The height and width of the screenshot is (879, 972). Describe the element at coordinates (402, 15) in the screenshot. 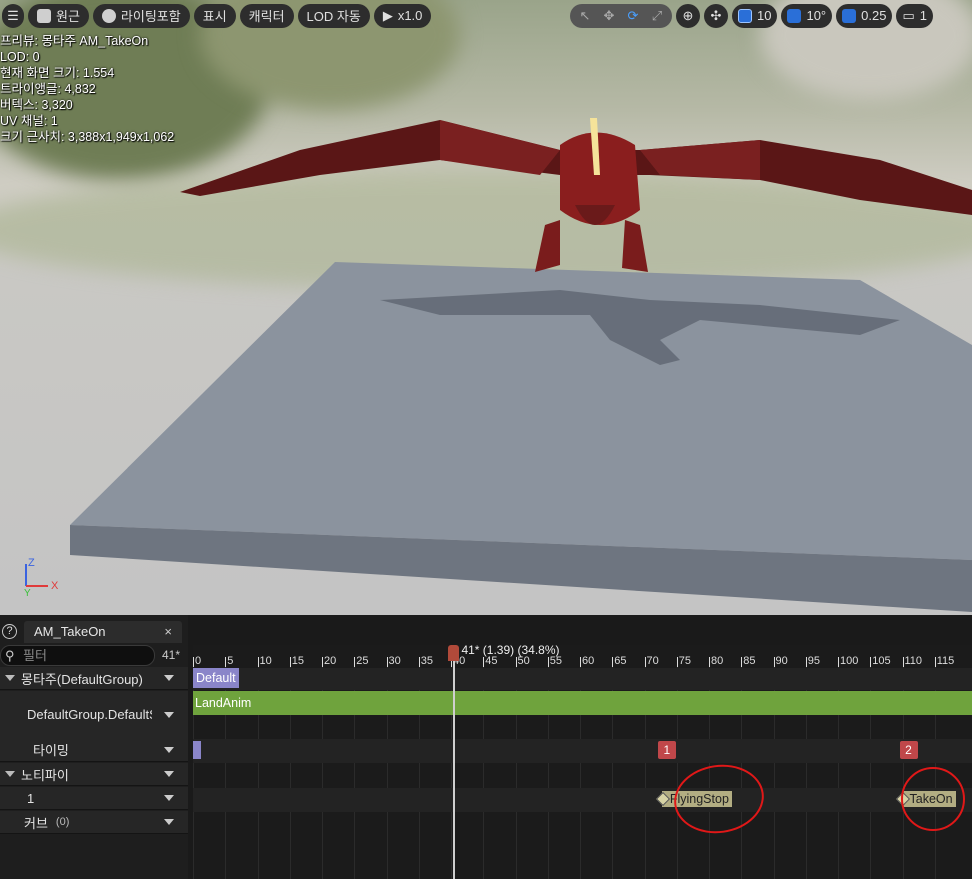

I see `play-speed-button: ▶ x1.0` at that location.